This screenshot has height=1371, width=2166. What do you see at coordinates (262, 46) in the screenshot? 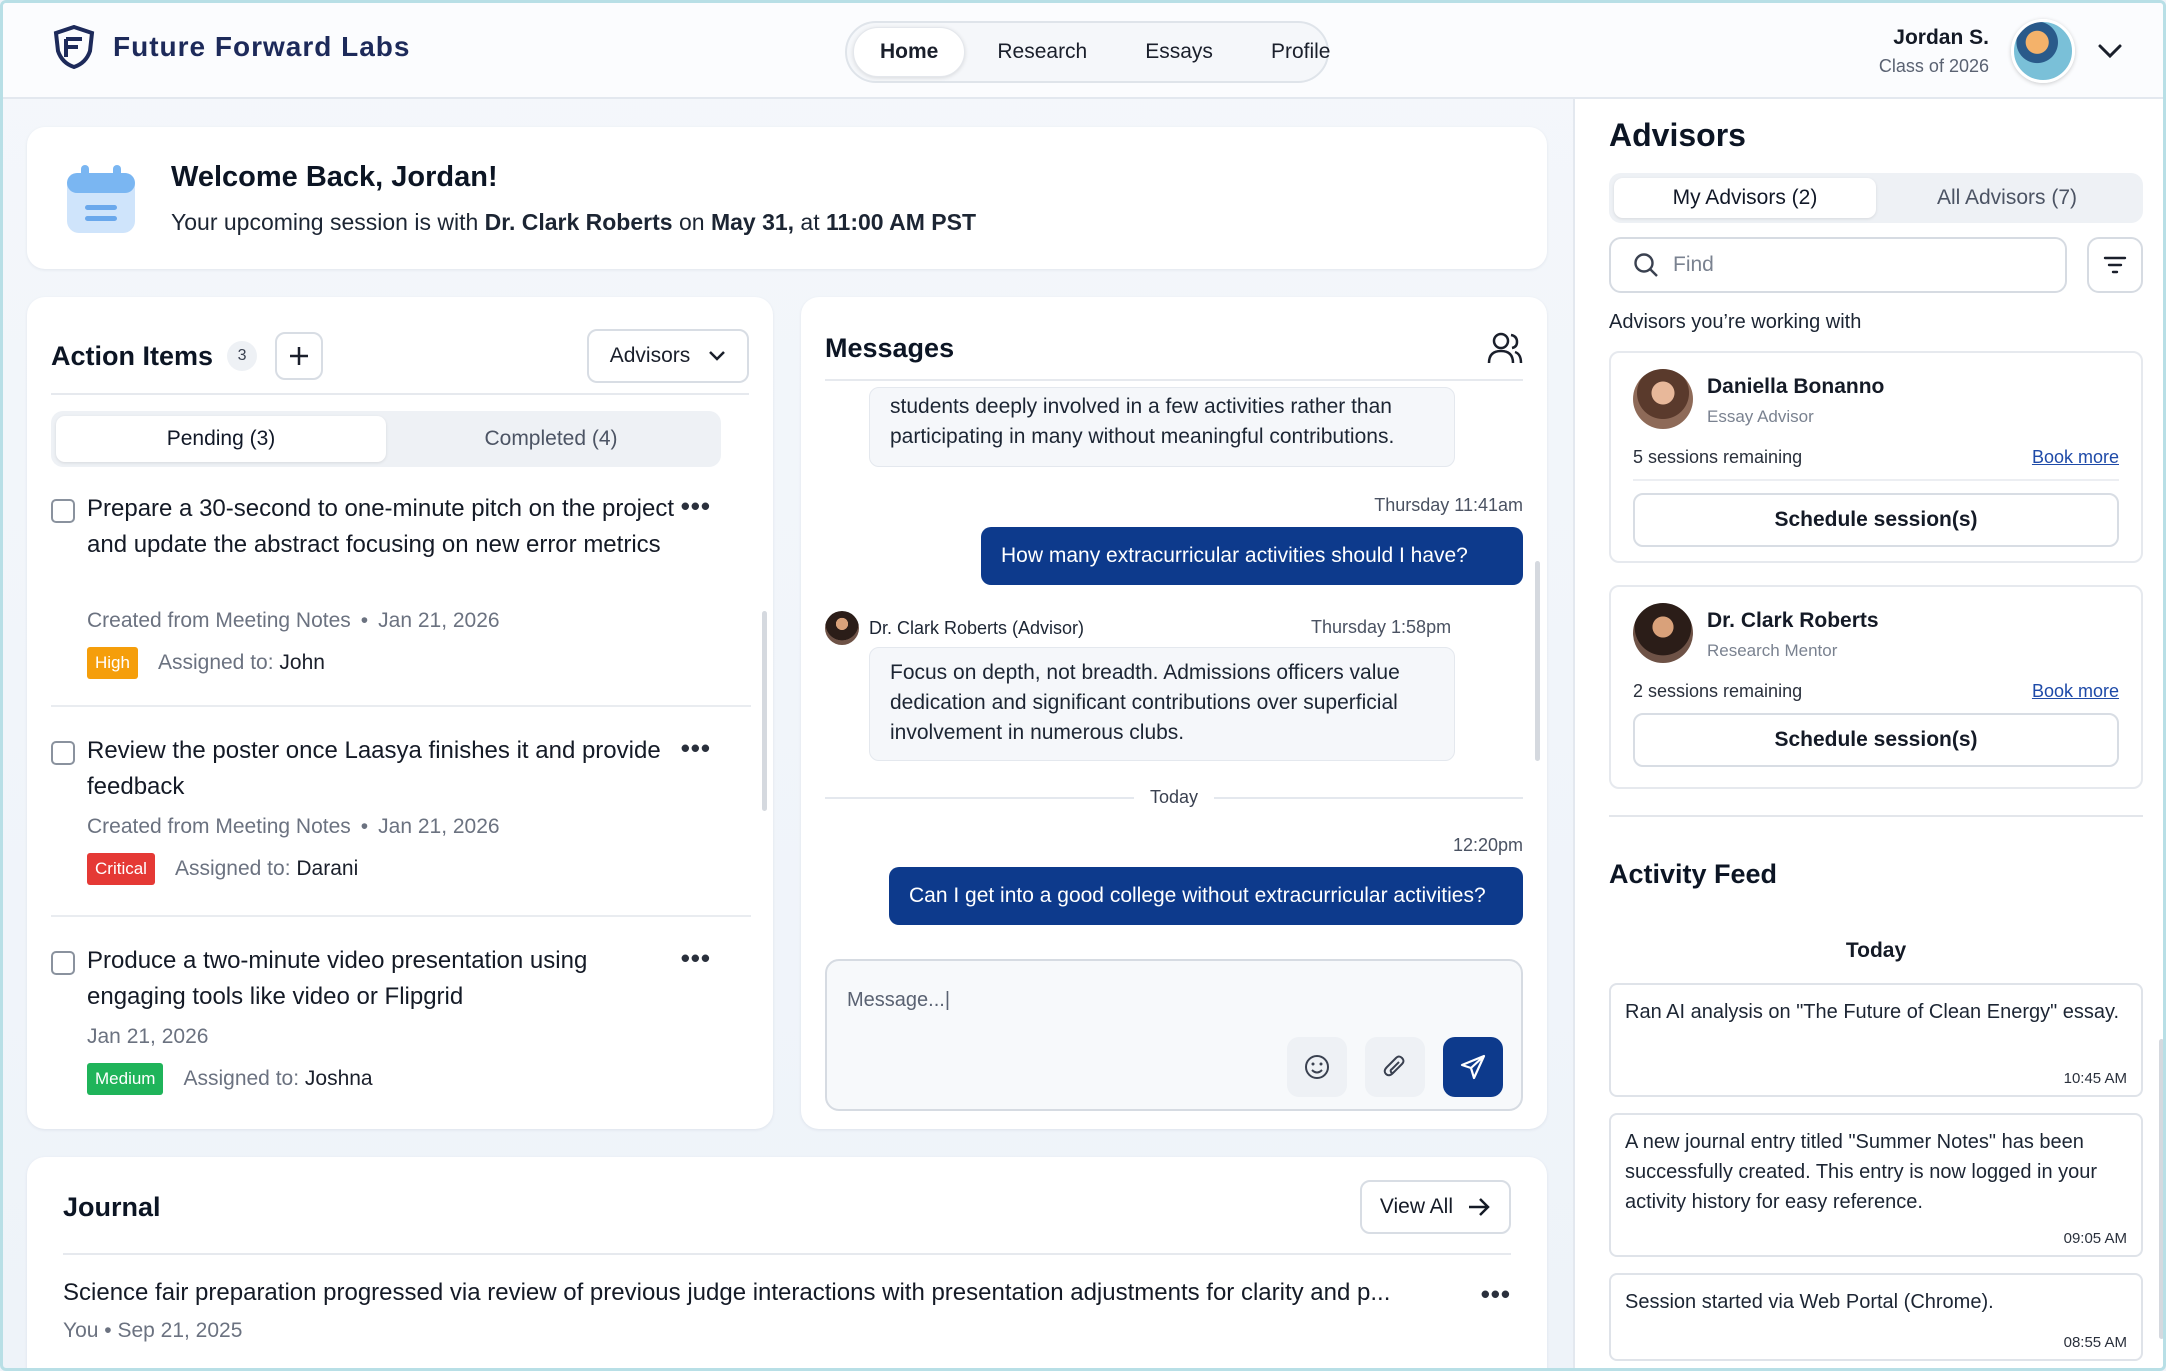
I see `brand-name: Future Forward Labs` at bounding box center [262, 46].